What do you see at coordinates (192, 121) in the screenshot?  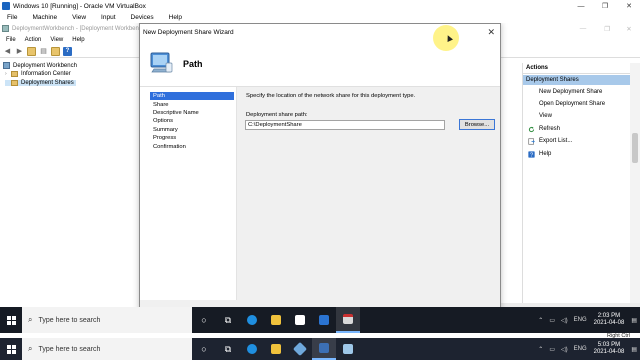 I see `wizard-step-options: Options` at bounding box center [192, 121].